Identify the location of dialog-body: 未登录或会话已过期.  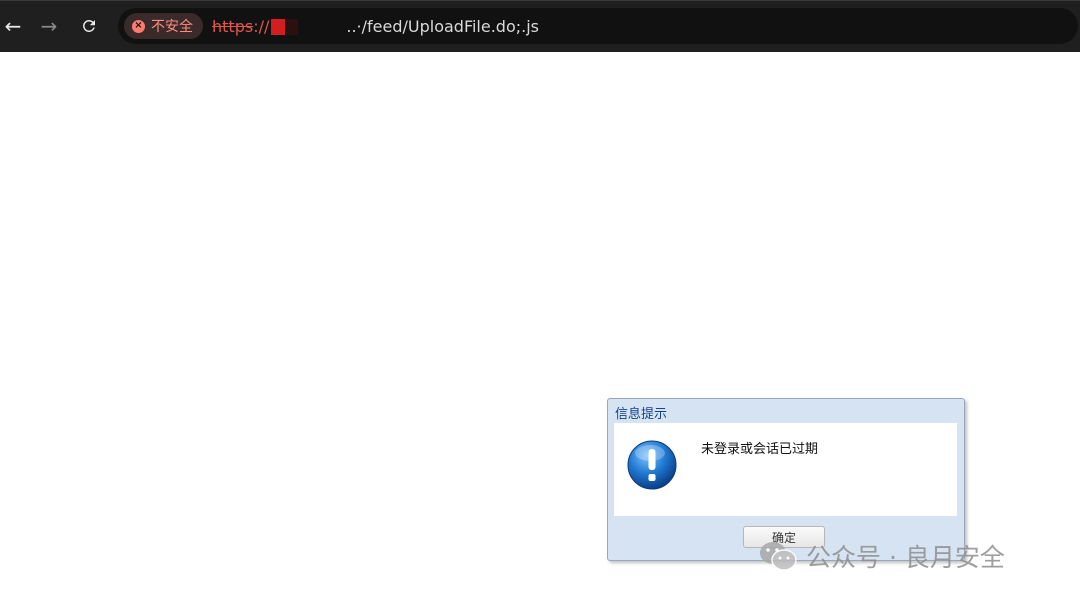
(785, 469).